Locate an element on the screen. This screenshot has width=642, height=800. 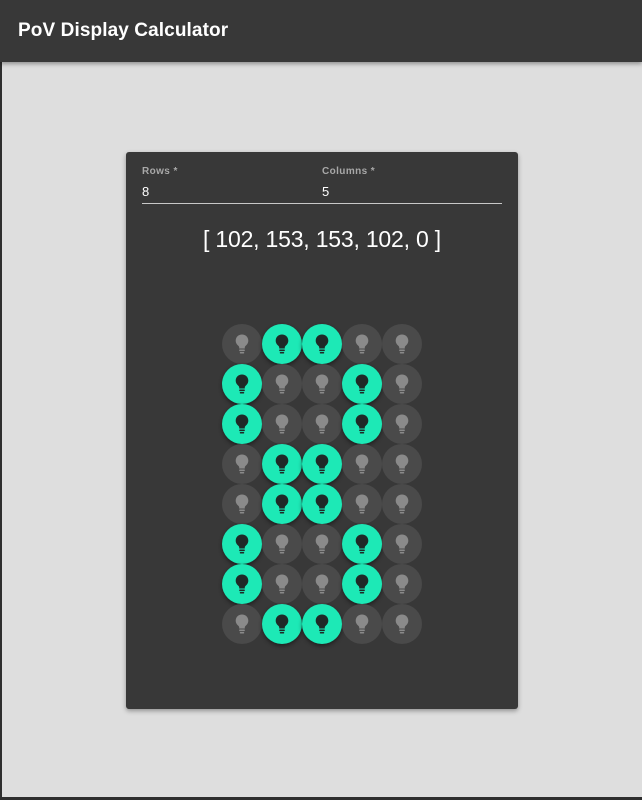
app-bar: PoV Display Calculator is located at coordinates (321, 31).